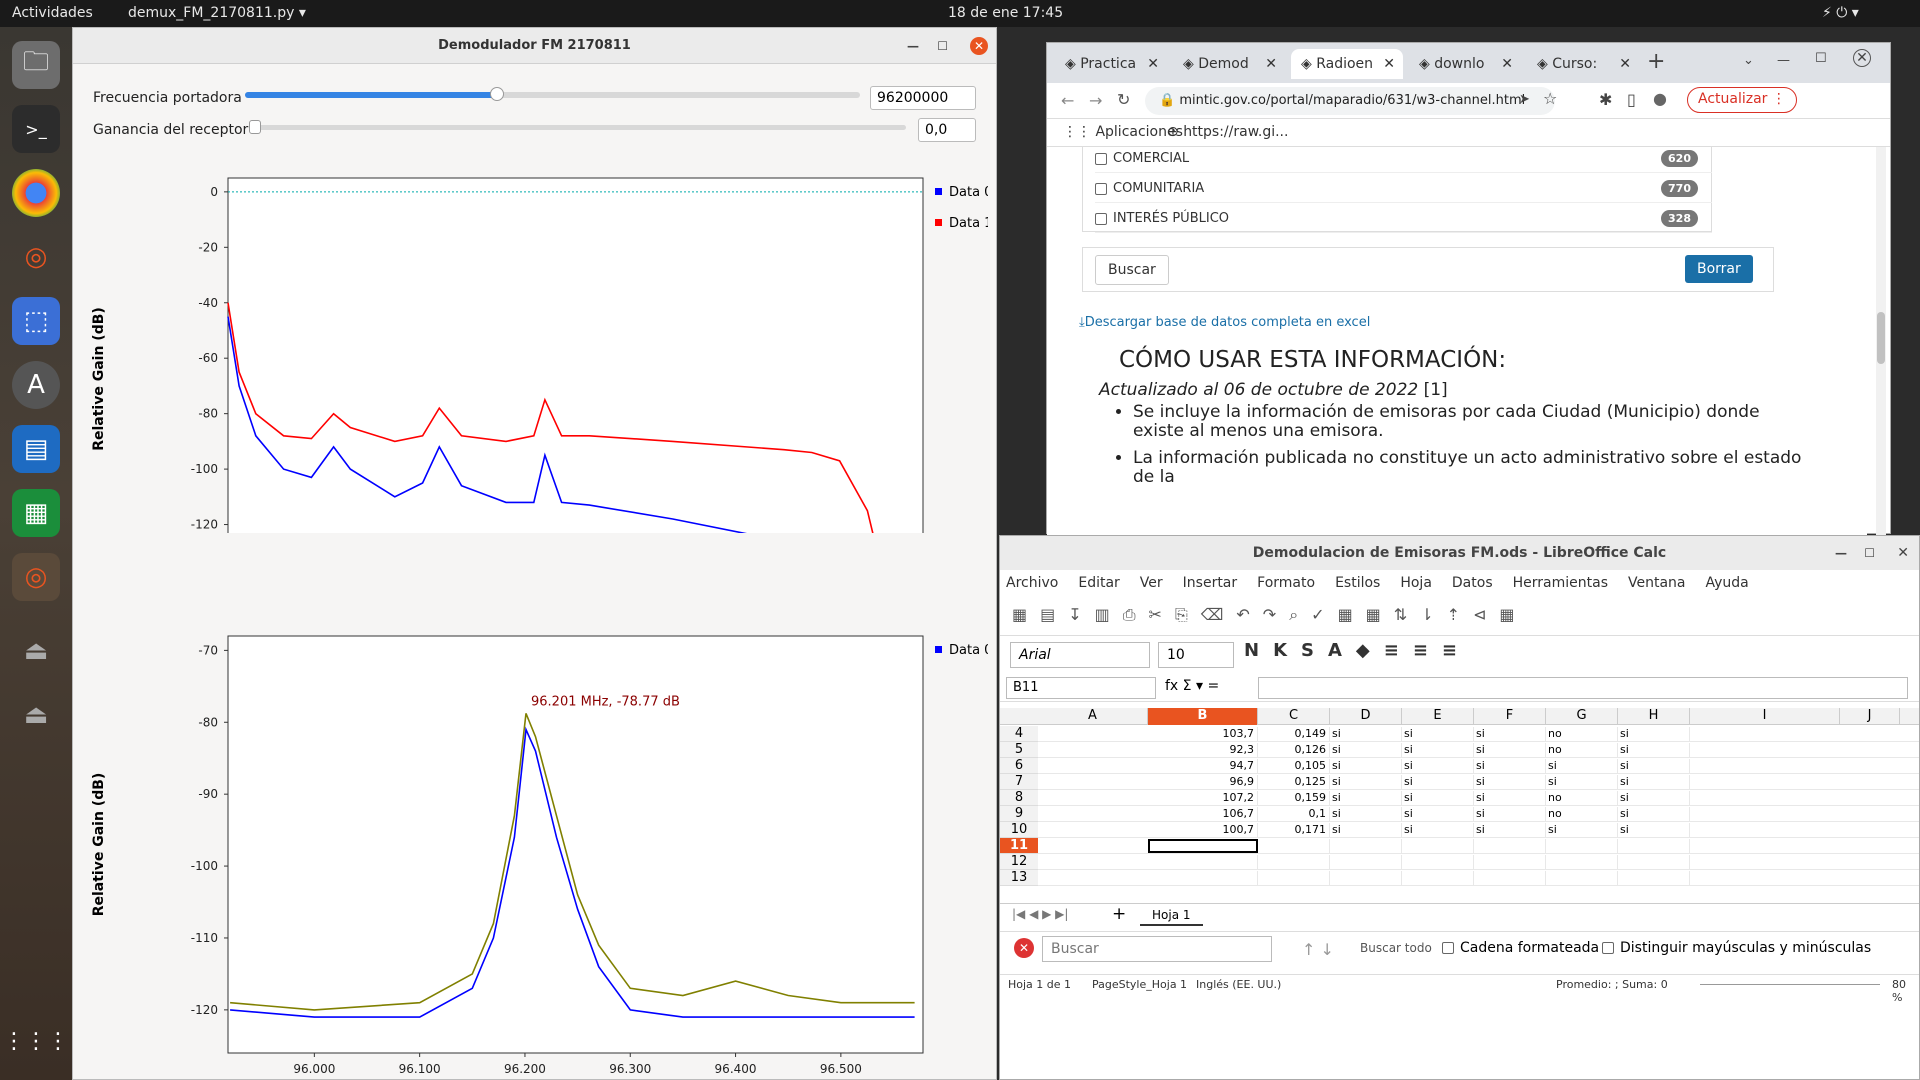 This screenshot has height=1080, width=1920. Describe the element at coordinates (1294, 766) in the screenshot. I see `table-cell: 0,105` at that location.